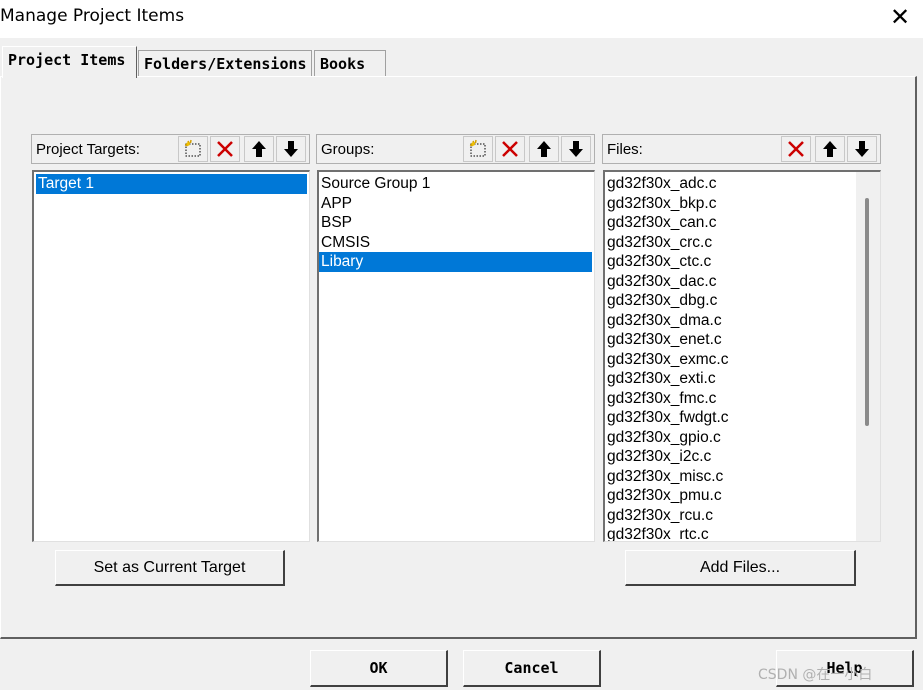  I want to click on files-label: Files:, so click(625, 149).